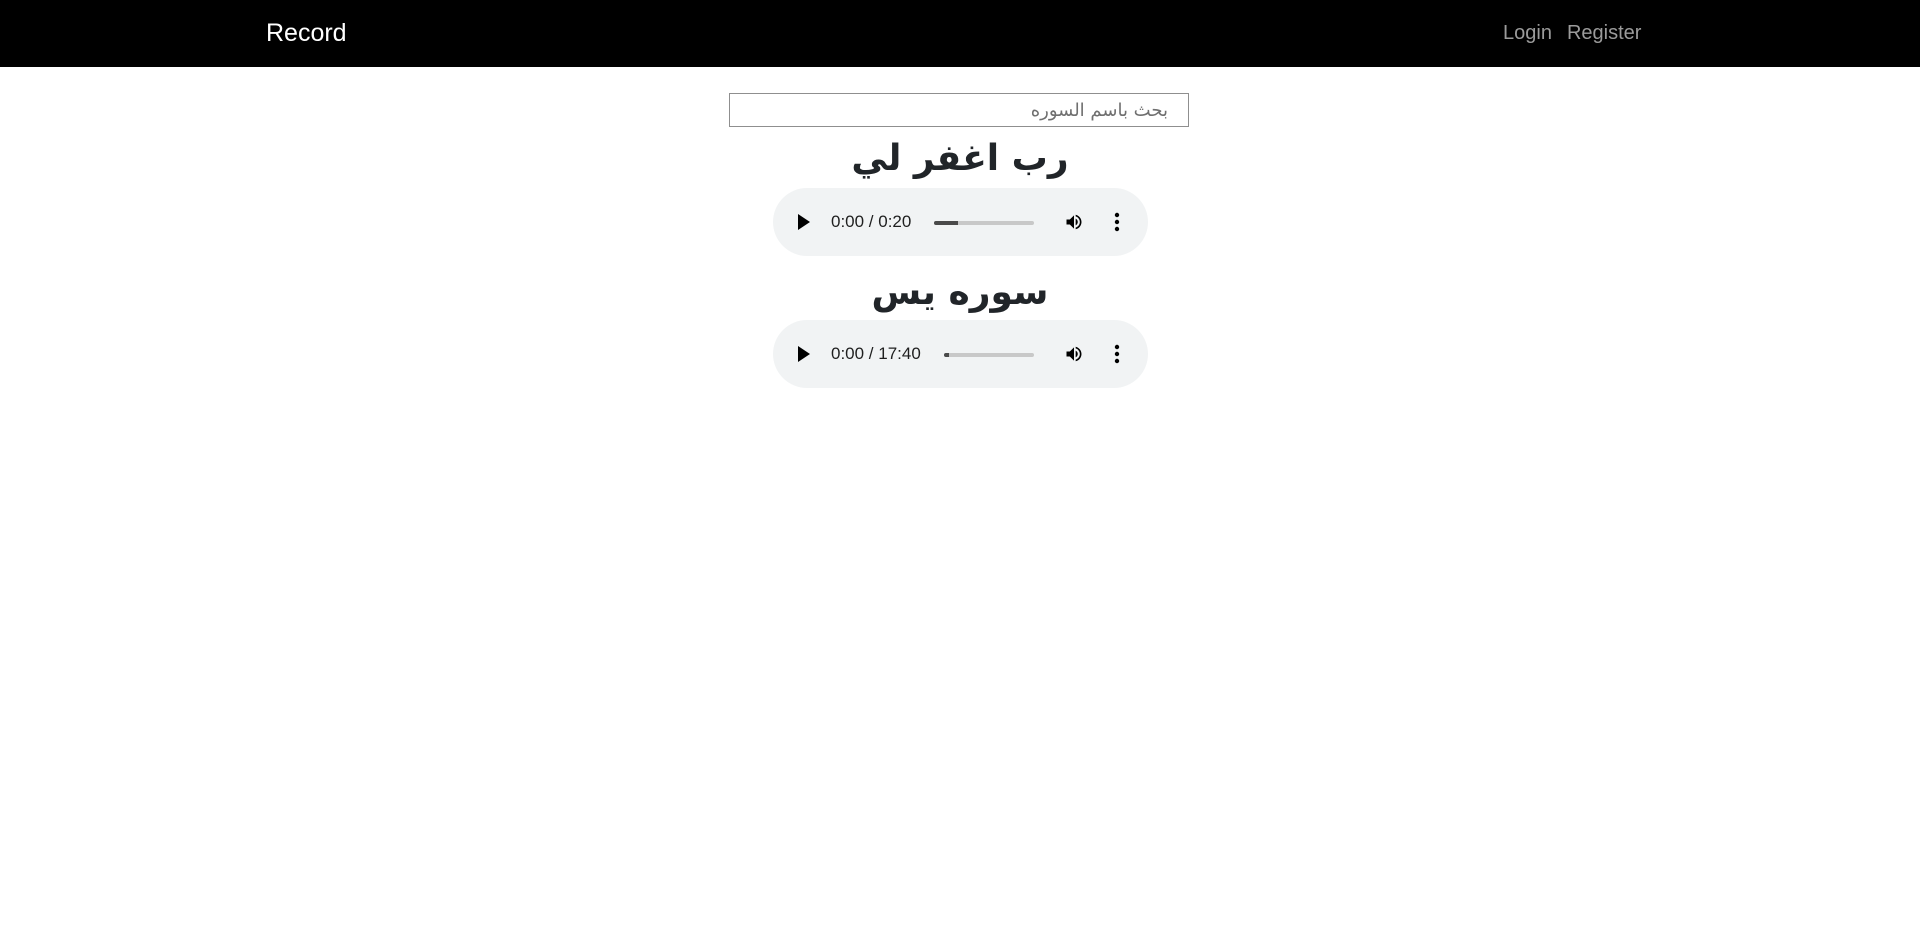 This screenshot has height=934, width=1920. I want to click on recording-title-1: رب اغفر لي, so click(960, 158).